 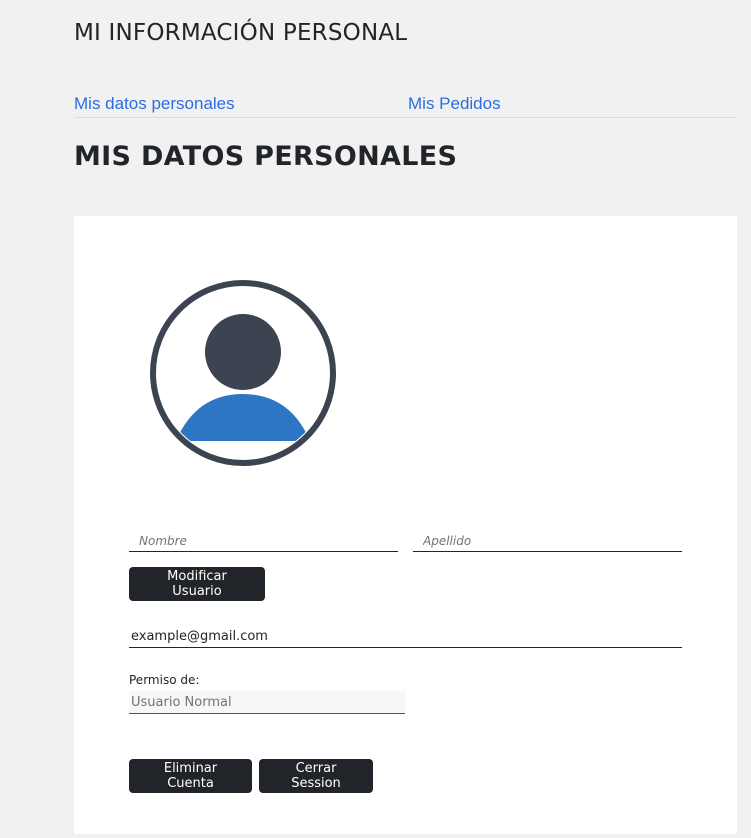 What do you see at coordinates (316, 776) in the screenshot?
I see `cerrar-session-button: Cerrar Session` at bounding box center [316, 776].